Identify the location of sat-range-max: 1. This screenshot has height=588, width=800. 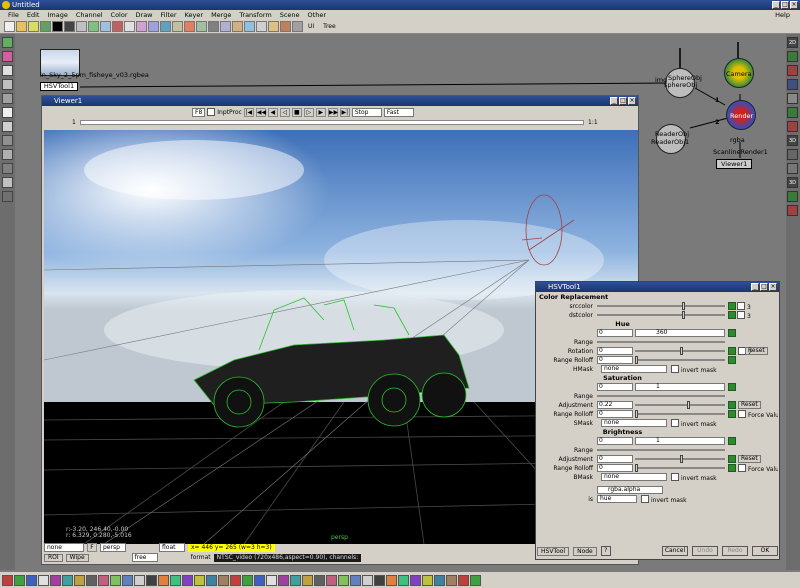
(680, 387).